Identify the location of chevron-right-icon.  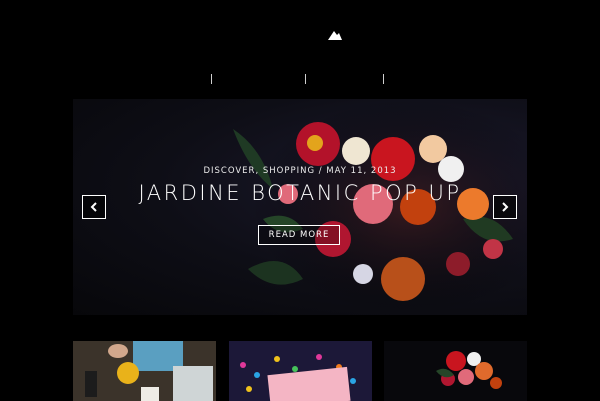
(505, 207).